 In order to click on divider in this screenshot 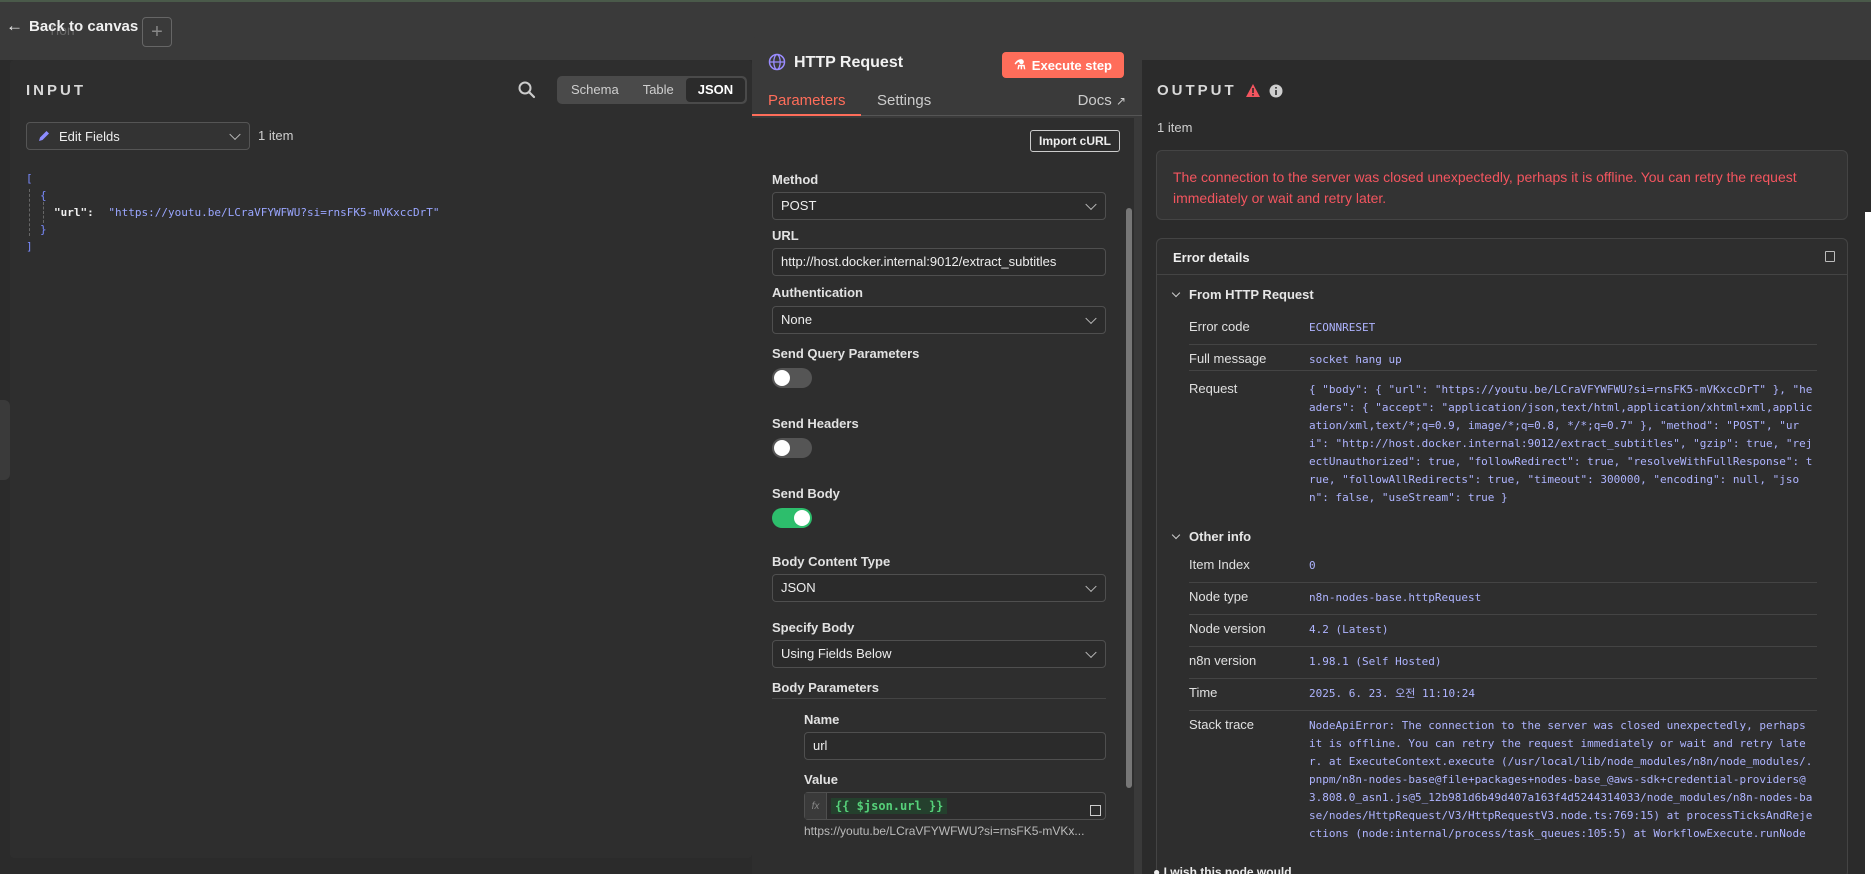, I will do `click(939, 698)`.